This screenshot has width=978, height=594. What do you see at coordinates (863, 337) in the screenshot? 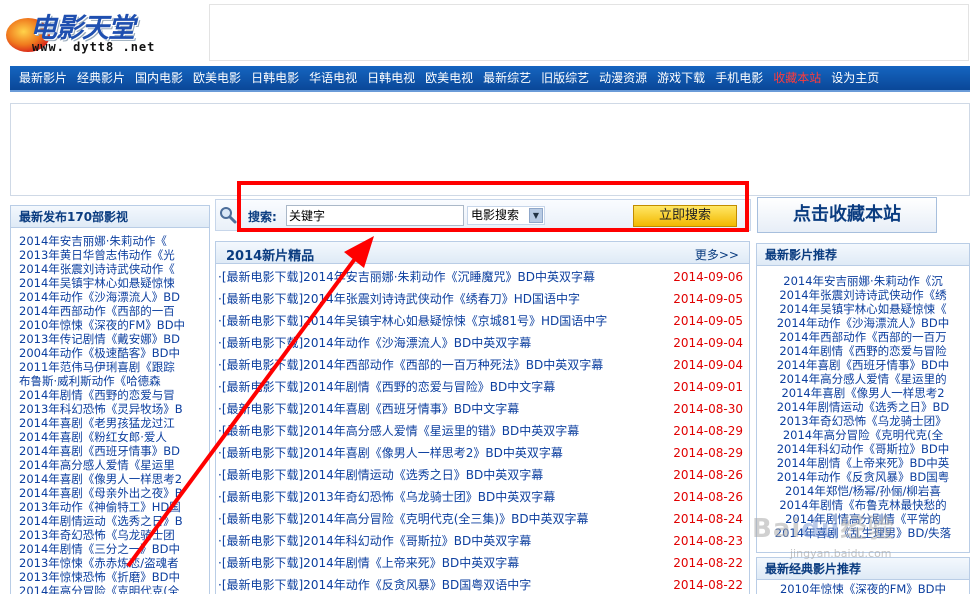
I see `list-item: 2014年西部动作《西部的一百万` at bounding box center [863, 337].